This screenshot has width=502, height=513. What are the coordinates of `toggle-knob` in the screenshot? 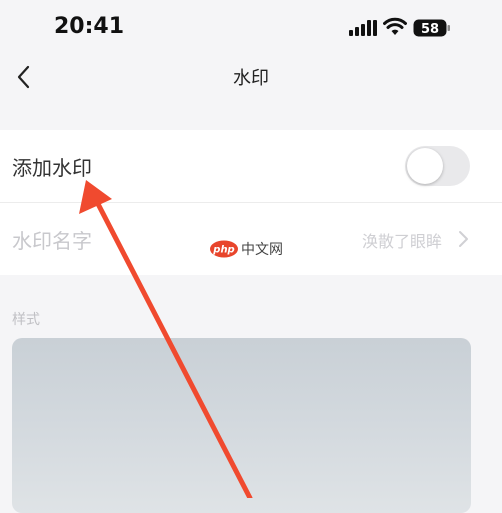 It's located at (425, 166).